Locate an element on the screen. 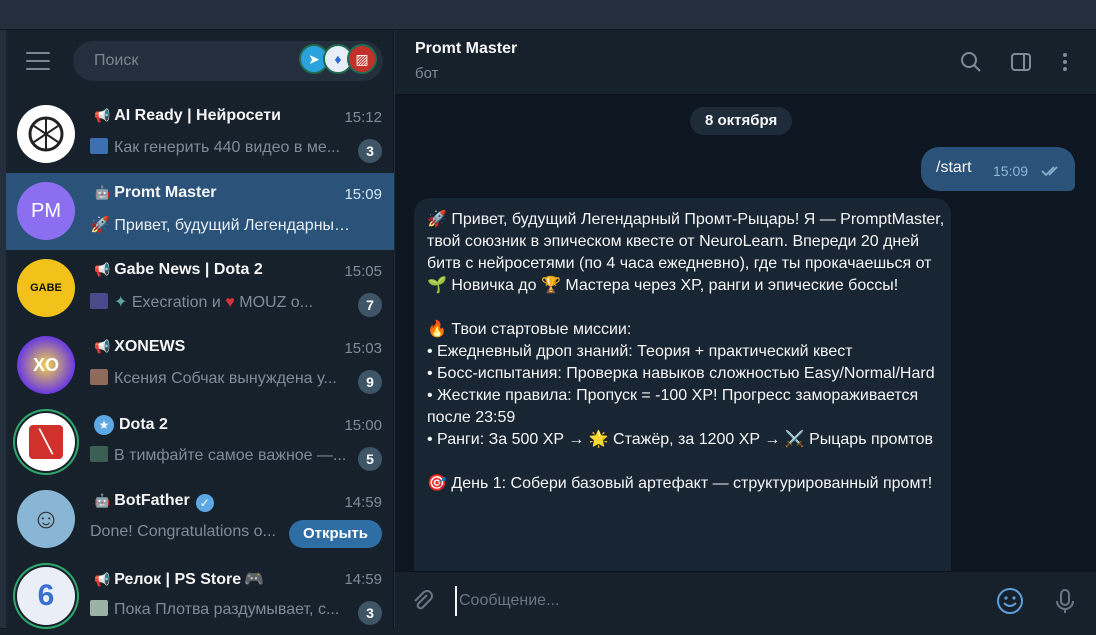 This screenshot has height=635, width=1096. microphone-icon is located at coordinates (1065, 601).